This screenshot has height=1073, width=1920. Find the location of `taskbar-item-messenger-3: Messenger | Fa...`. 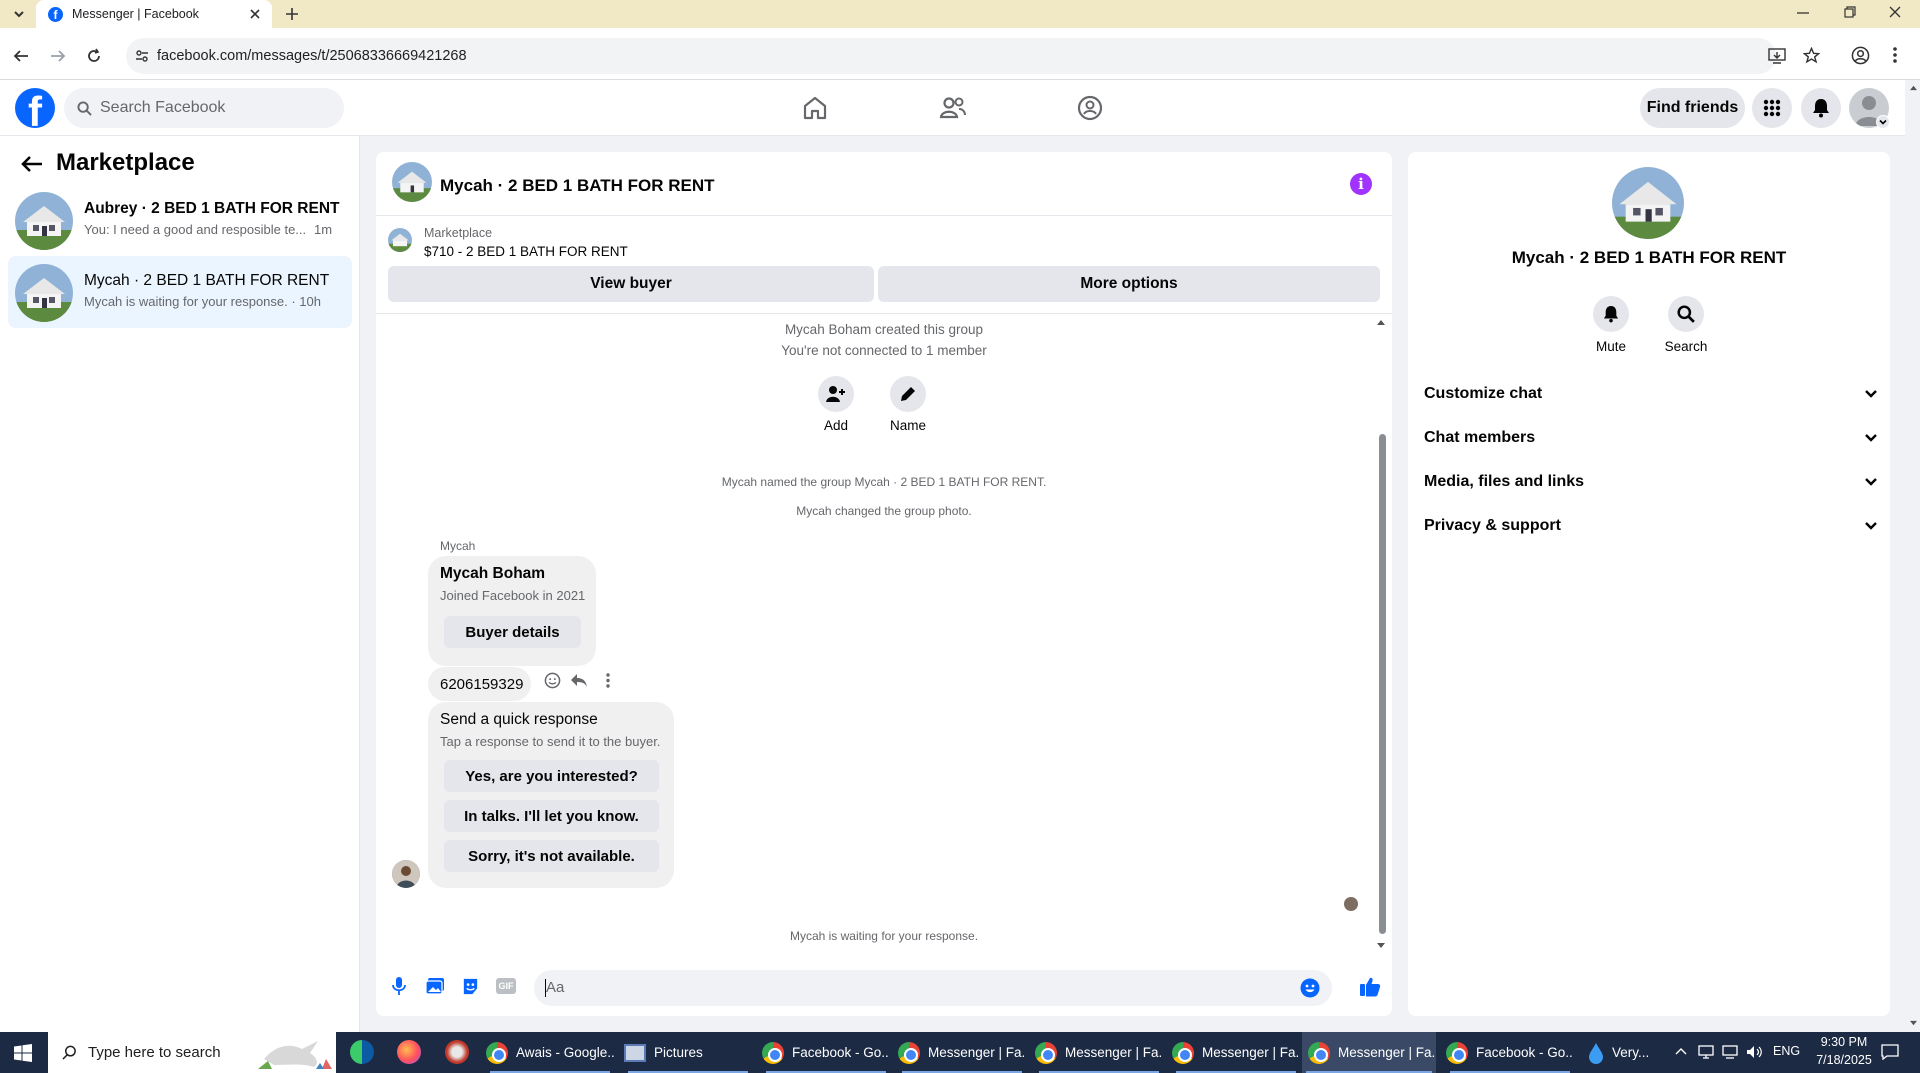

taskbar-item-messenger-3: Messenger | Fa... is located at coordinates (1236, 1052).